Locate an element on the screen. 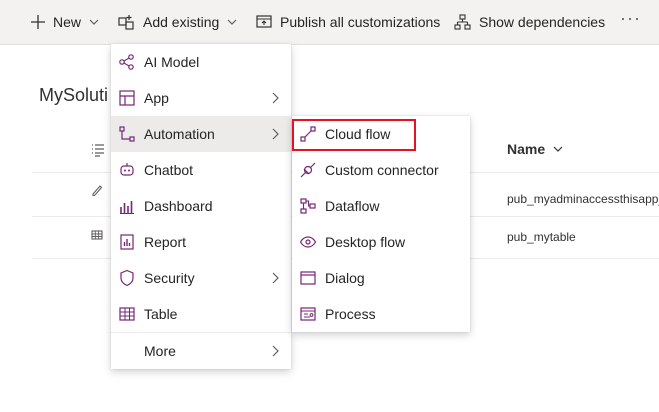  desktop-flow-icon is located at coordinates (308, 242).